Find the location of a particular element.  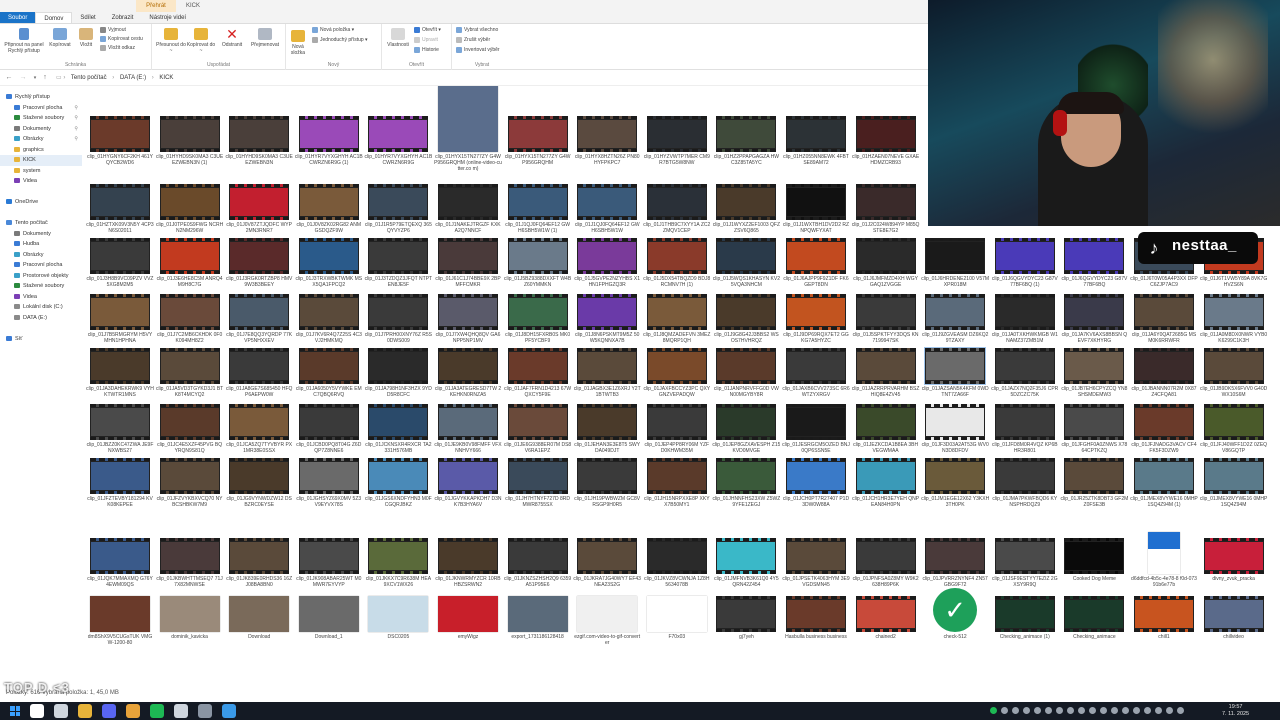

file-item: clip_01JK839E0RHDS36 16ZJ08BA8BN0 is located at coordinates (259, 569).